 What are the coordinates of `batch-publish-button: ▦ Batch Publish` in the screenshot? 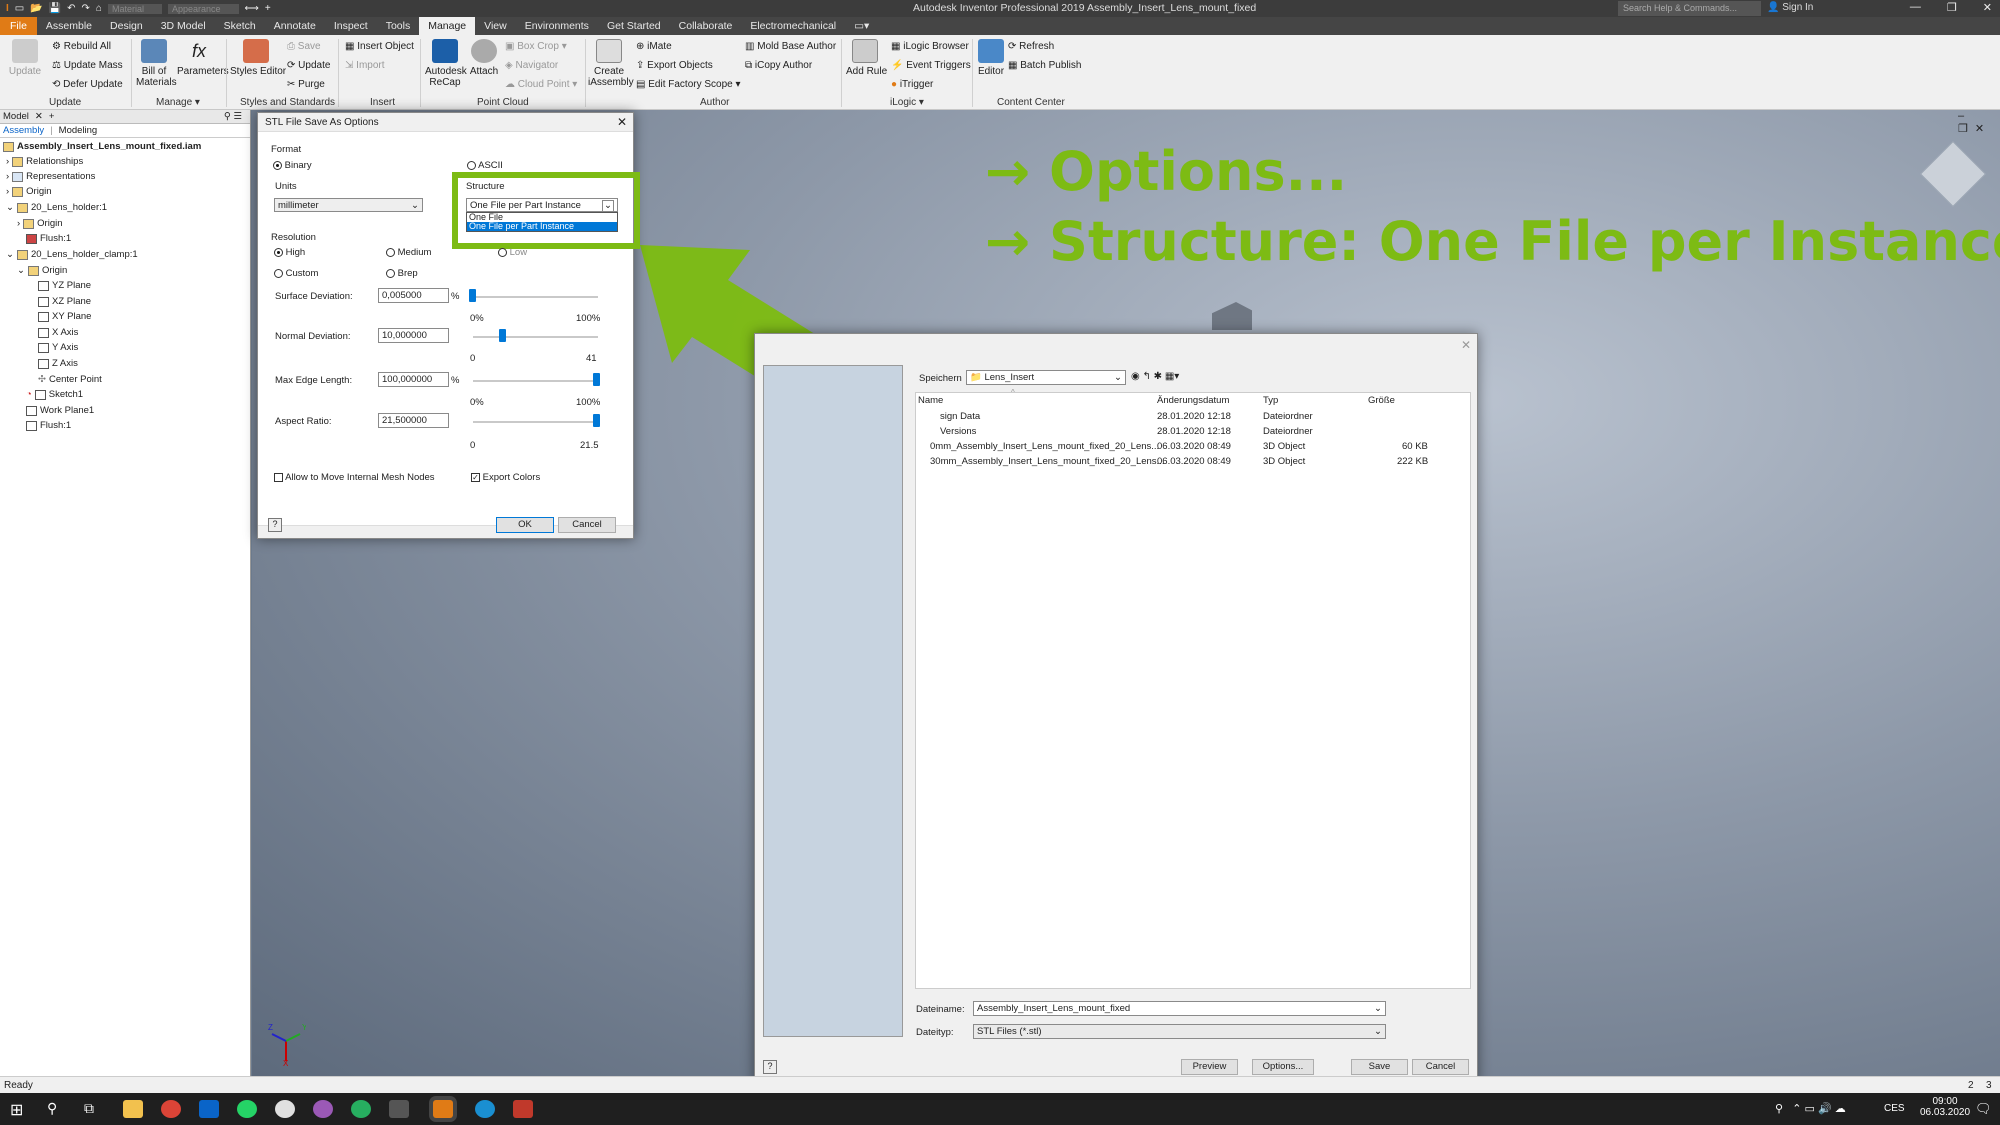 It's located at (1044, 65).